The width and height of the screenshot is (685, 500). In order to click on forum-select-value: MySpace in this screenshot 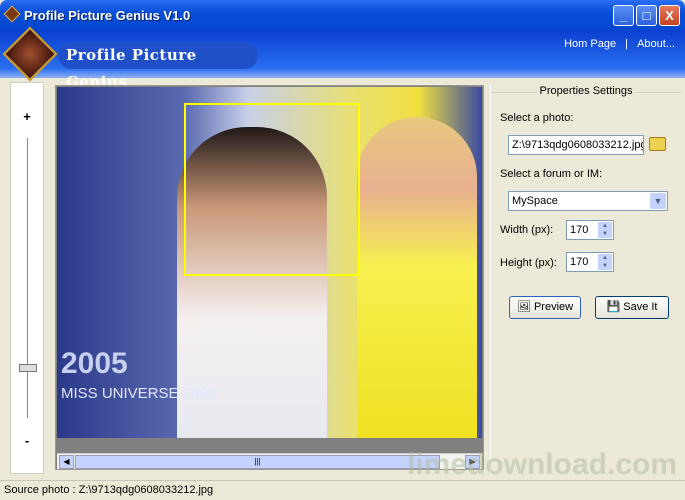, I will do `click(535, 201)`.